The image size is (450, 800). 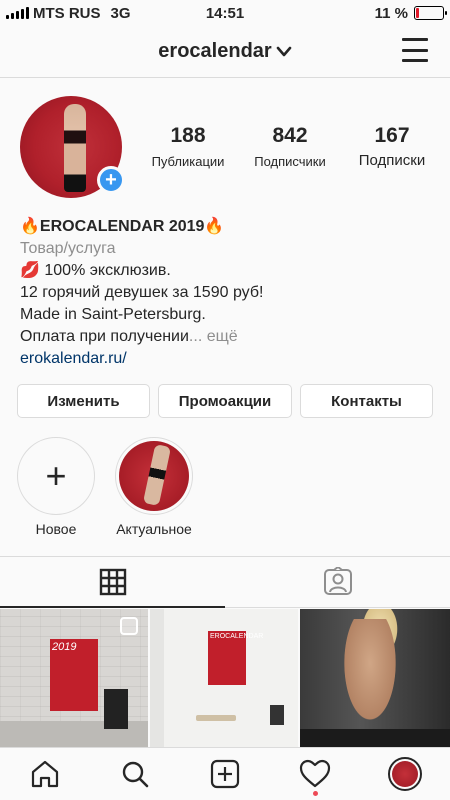 What do you see at coordinates (392, 160) in the screenshot?
I see `following-count-label: Подписки` at bounding box center [392, 160].